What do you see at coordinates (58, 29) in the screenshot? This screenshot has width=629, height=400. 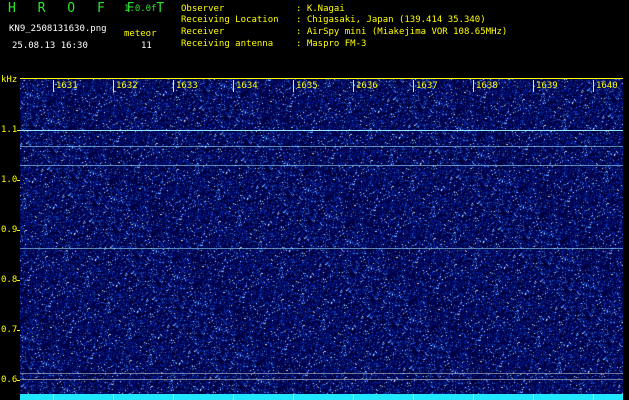 I see `file-name: KN9_2508131630.png` at bounding box center [58, 29].